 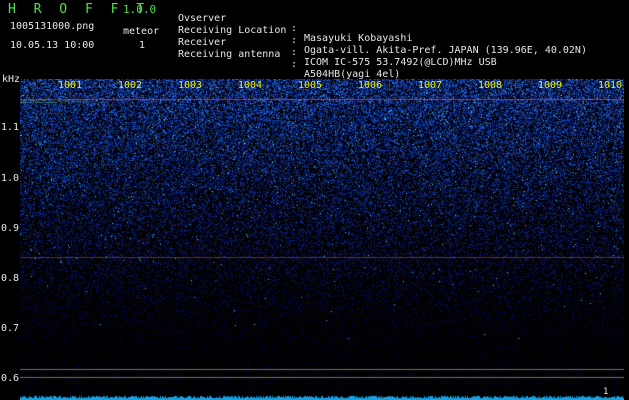 What do you see at coordinates (358, 38) in the screenshot?
I see `info-value: Masayuki Kobayashi` at bounding box center [358, 38].